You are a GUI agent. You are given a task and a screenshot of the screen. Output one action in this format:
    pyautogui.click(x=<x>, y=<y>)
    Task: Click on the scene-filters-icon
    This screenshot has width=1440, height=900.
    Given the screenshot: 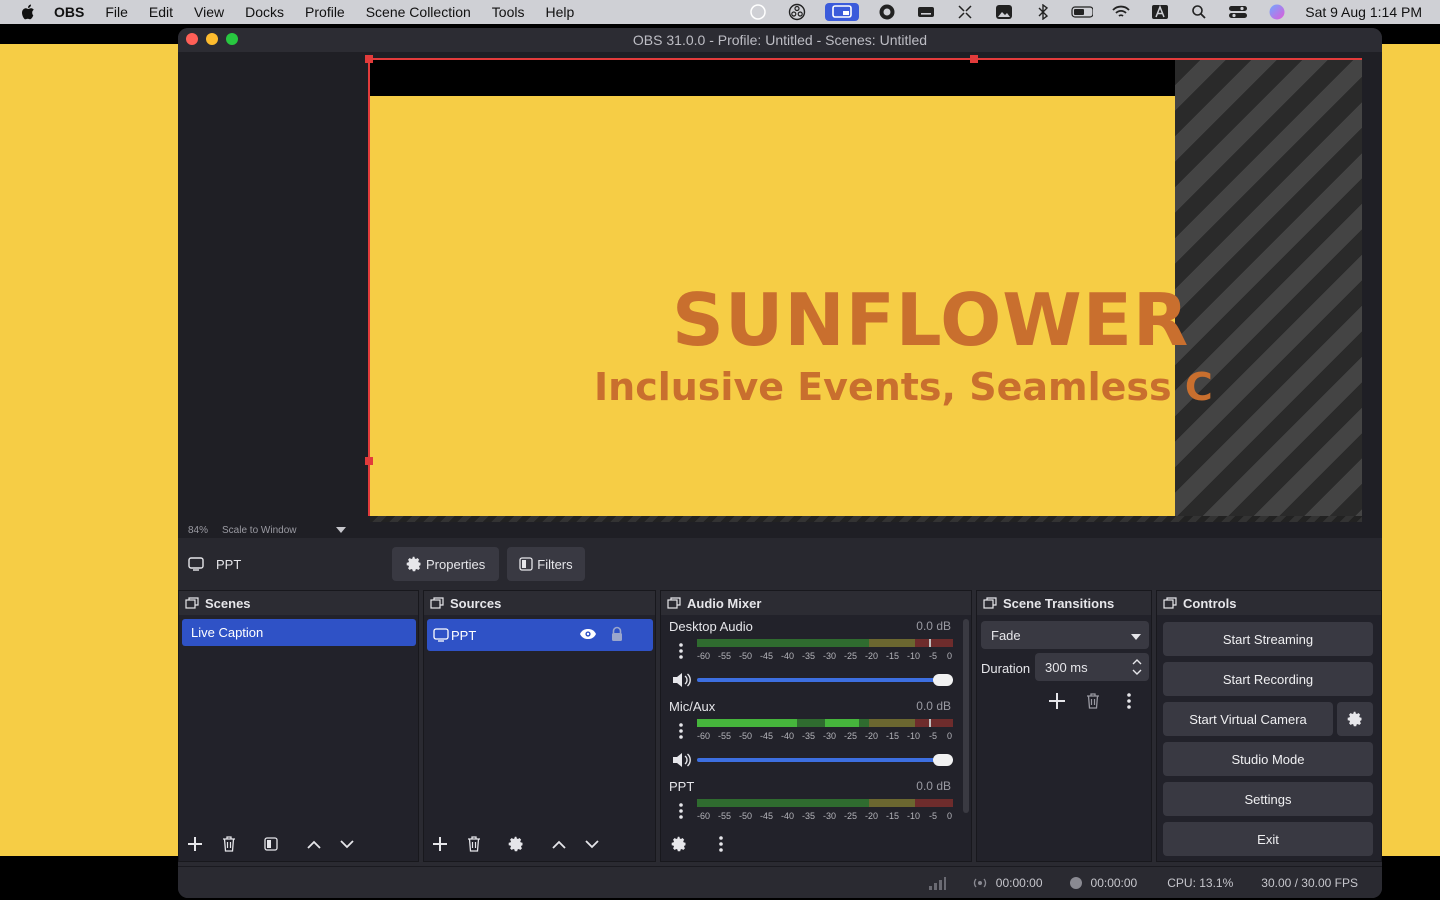 What is the action you would take?
    pyautogui.click(x=271, y=844)
    